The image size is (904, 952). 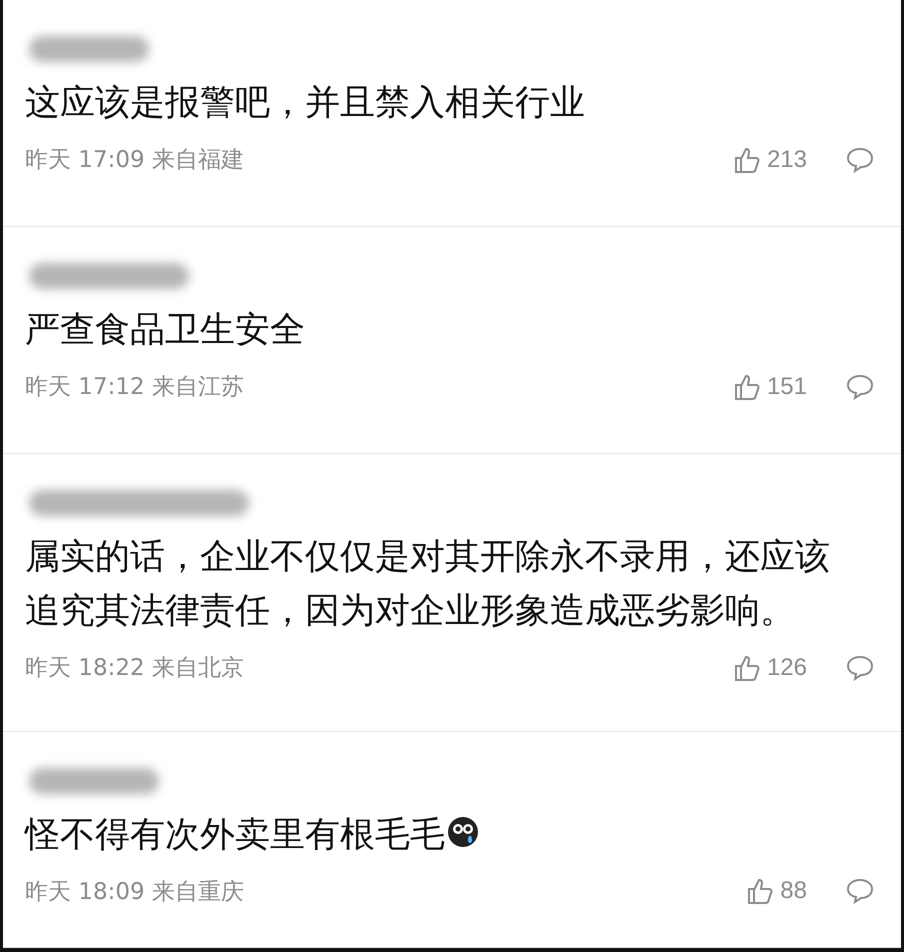 What do you see at coordinates (165, 330) in the screenshot?
I see `comment-text: 严查食品卫生安全` at bounding box center [165, 330].